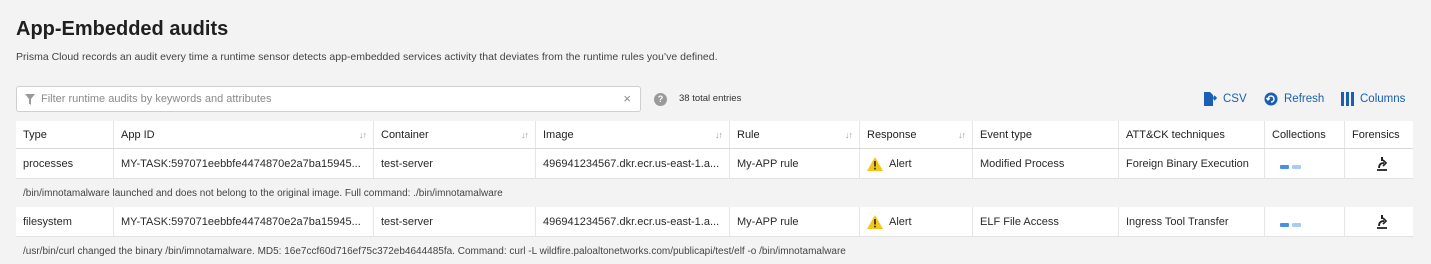 The image size is (1431, 264). What do you see at coordinates (633, 134) in the screenshot?
I see `column-header-image: Image ↓↑` at bounding box center [633, 134].